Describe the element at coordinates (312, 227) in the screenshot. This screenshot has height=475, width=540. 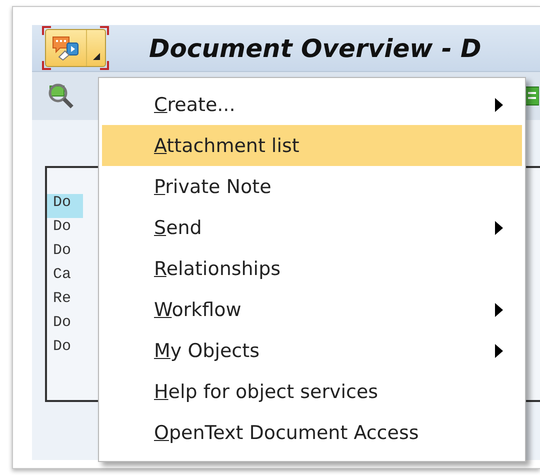
I see `menu-item: Send` at that location.